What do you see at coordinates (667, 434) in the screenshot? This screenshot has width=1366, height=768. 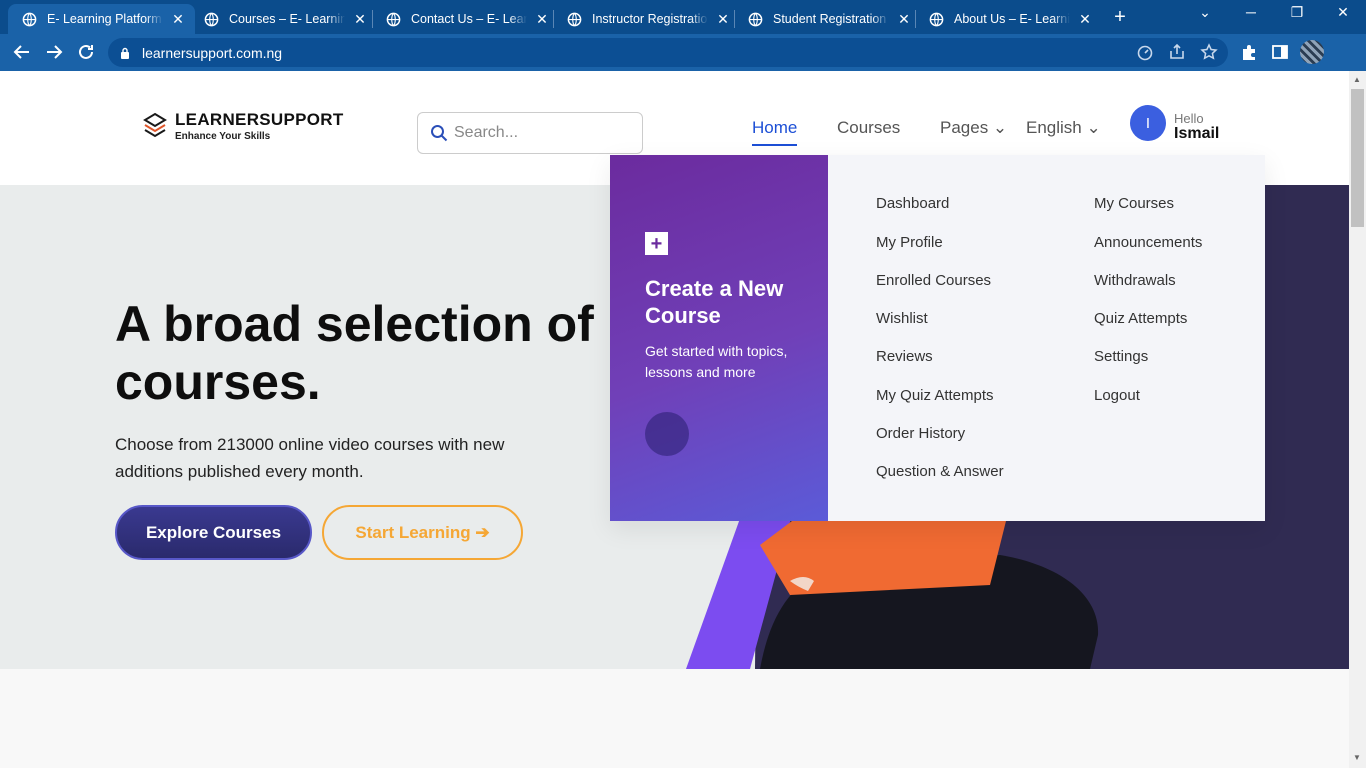 I see `decorative-circle` at bounding box center [667, 434].